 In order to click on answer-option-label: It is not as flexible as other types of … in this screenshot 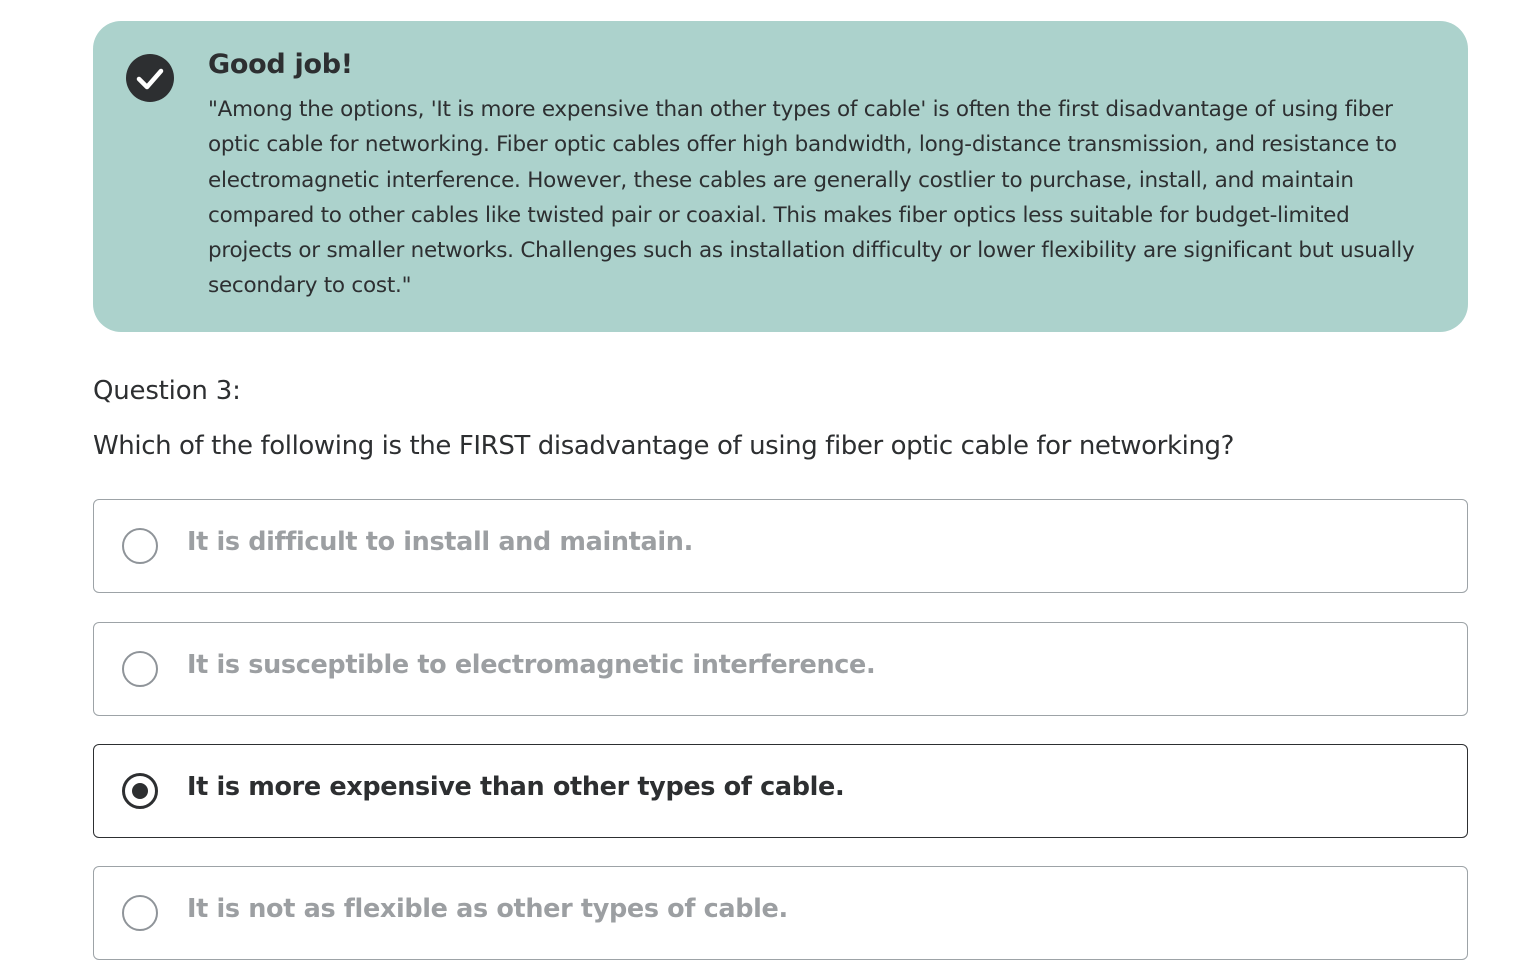, I will do `click(487, 909)`.